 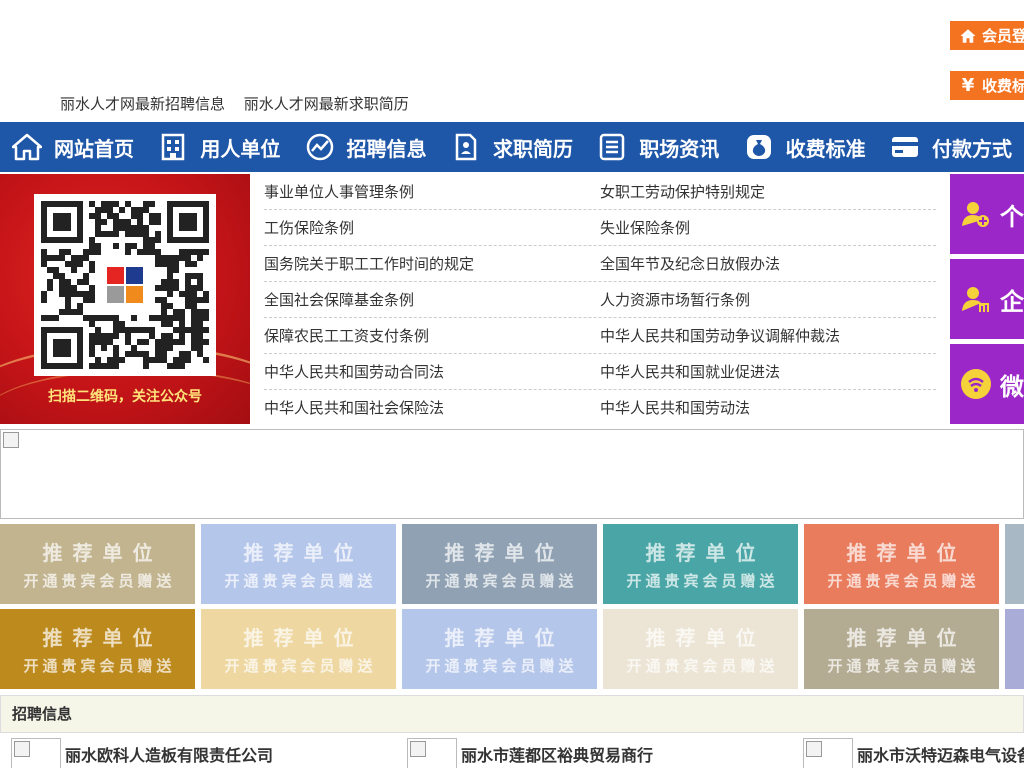 I want to click on news-icon, so click(x=612, y=147).